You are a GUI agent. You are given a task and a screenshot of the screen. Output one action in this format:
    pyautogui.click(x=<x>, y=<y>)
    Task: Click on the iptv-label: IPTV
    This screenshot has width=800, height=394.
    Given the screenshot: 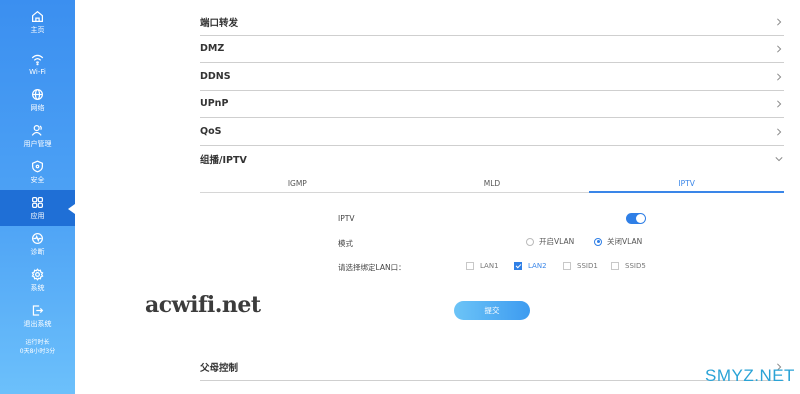 What is the action you would take?
    pyautogui.click(x=346, y=218)
    